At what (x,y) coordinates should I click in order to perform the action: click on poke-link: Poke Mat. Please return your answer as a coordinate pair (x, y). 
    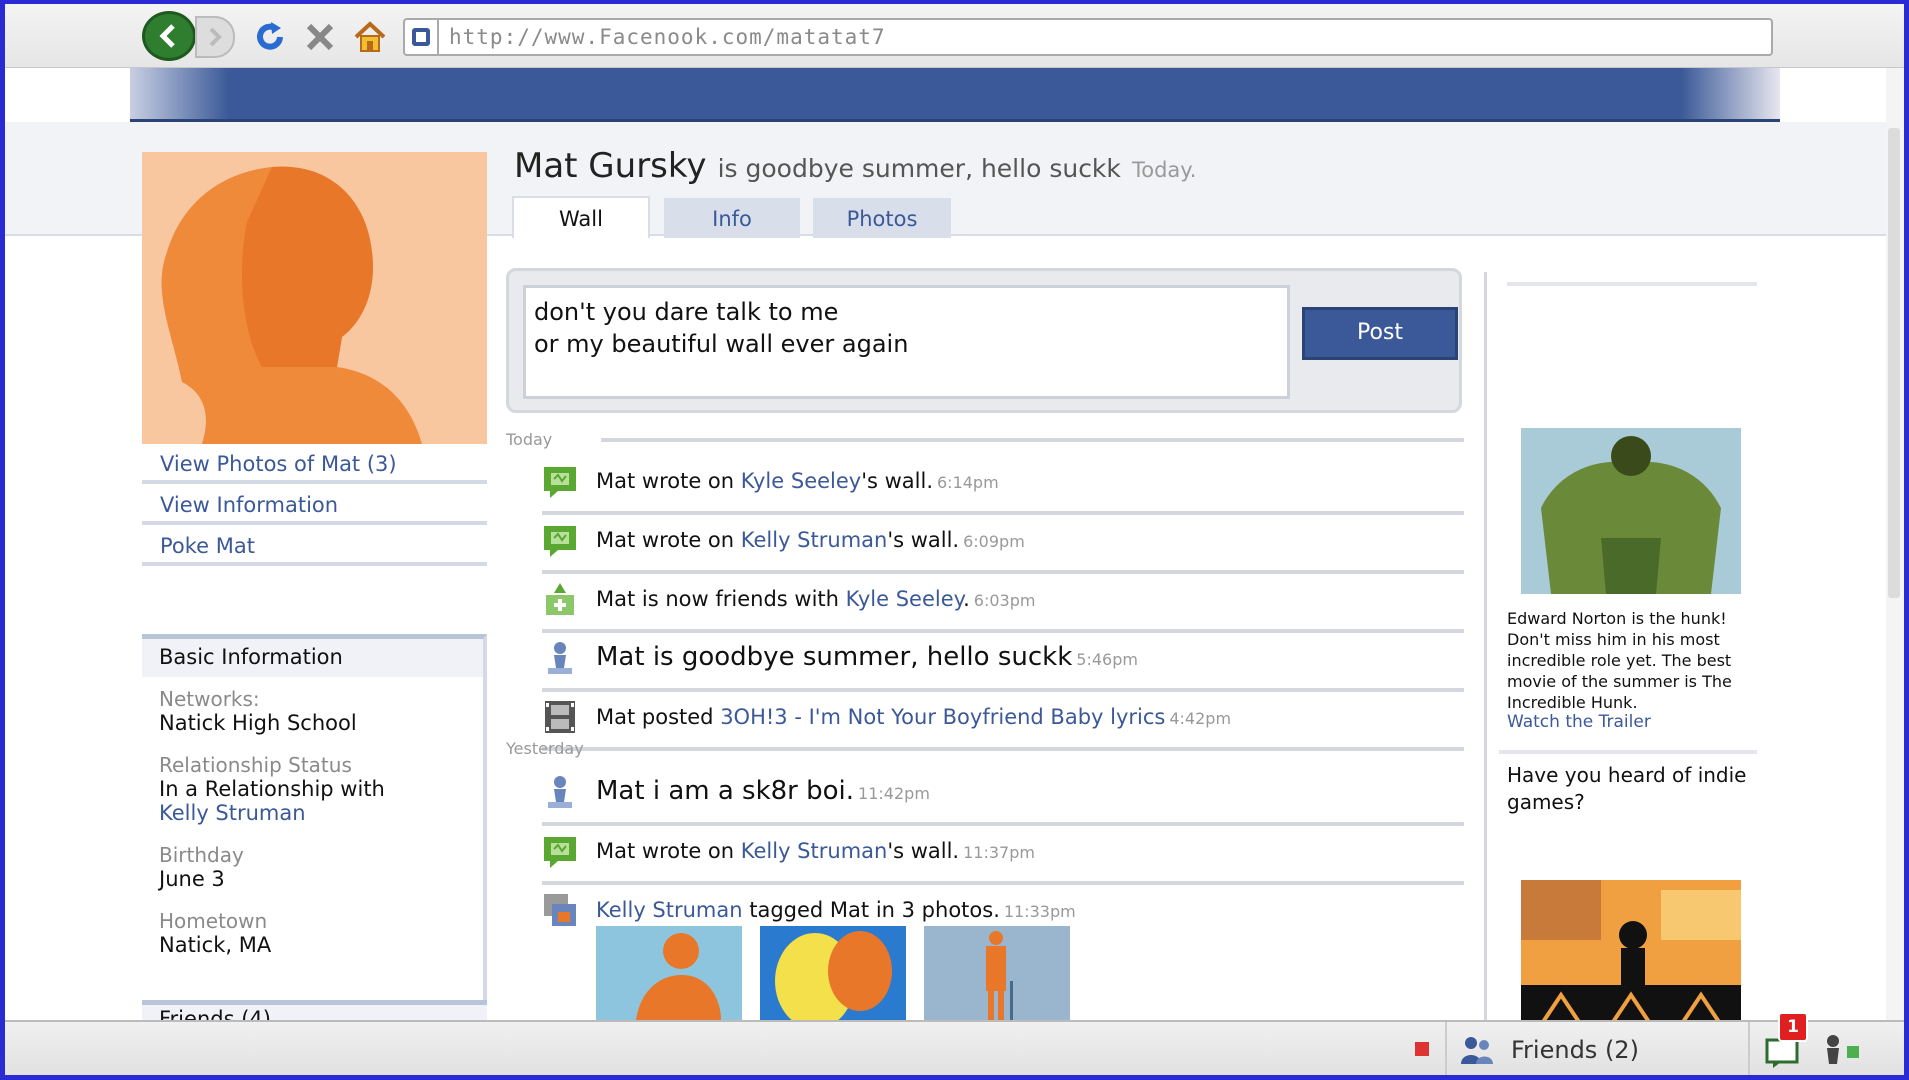
    Looking at the image, I should click on (314, 547).